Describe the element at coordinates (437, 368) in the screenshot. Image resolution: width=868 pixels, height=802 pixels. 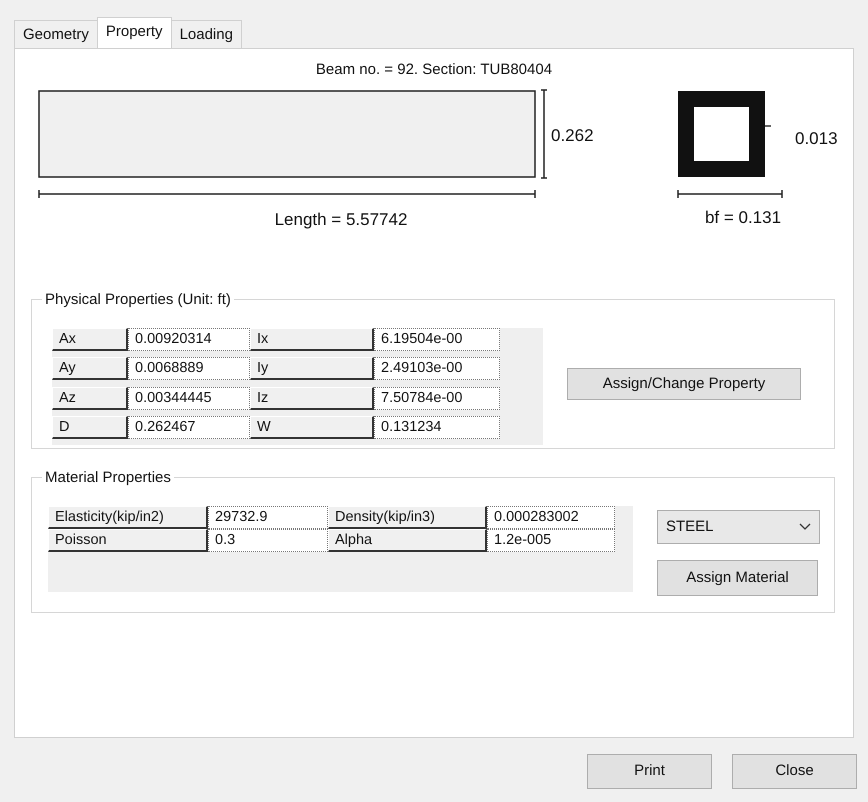
I see `property-value: 2.49103e-00` at that location.